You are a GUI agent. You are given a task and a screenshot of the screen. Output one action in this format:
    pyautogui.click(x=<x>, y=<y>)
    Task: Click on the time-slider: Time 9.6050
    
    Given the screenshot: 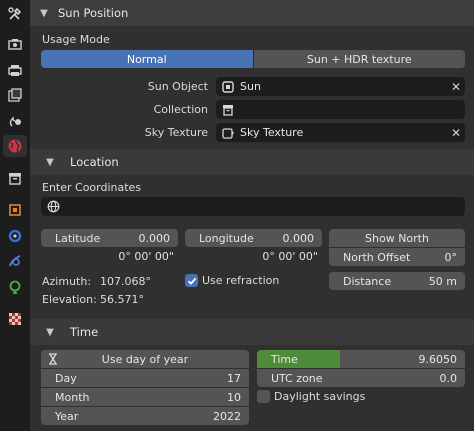 What is the action you would take?
    pyautogui.click(x=361, y=359)
    